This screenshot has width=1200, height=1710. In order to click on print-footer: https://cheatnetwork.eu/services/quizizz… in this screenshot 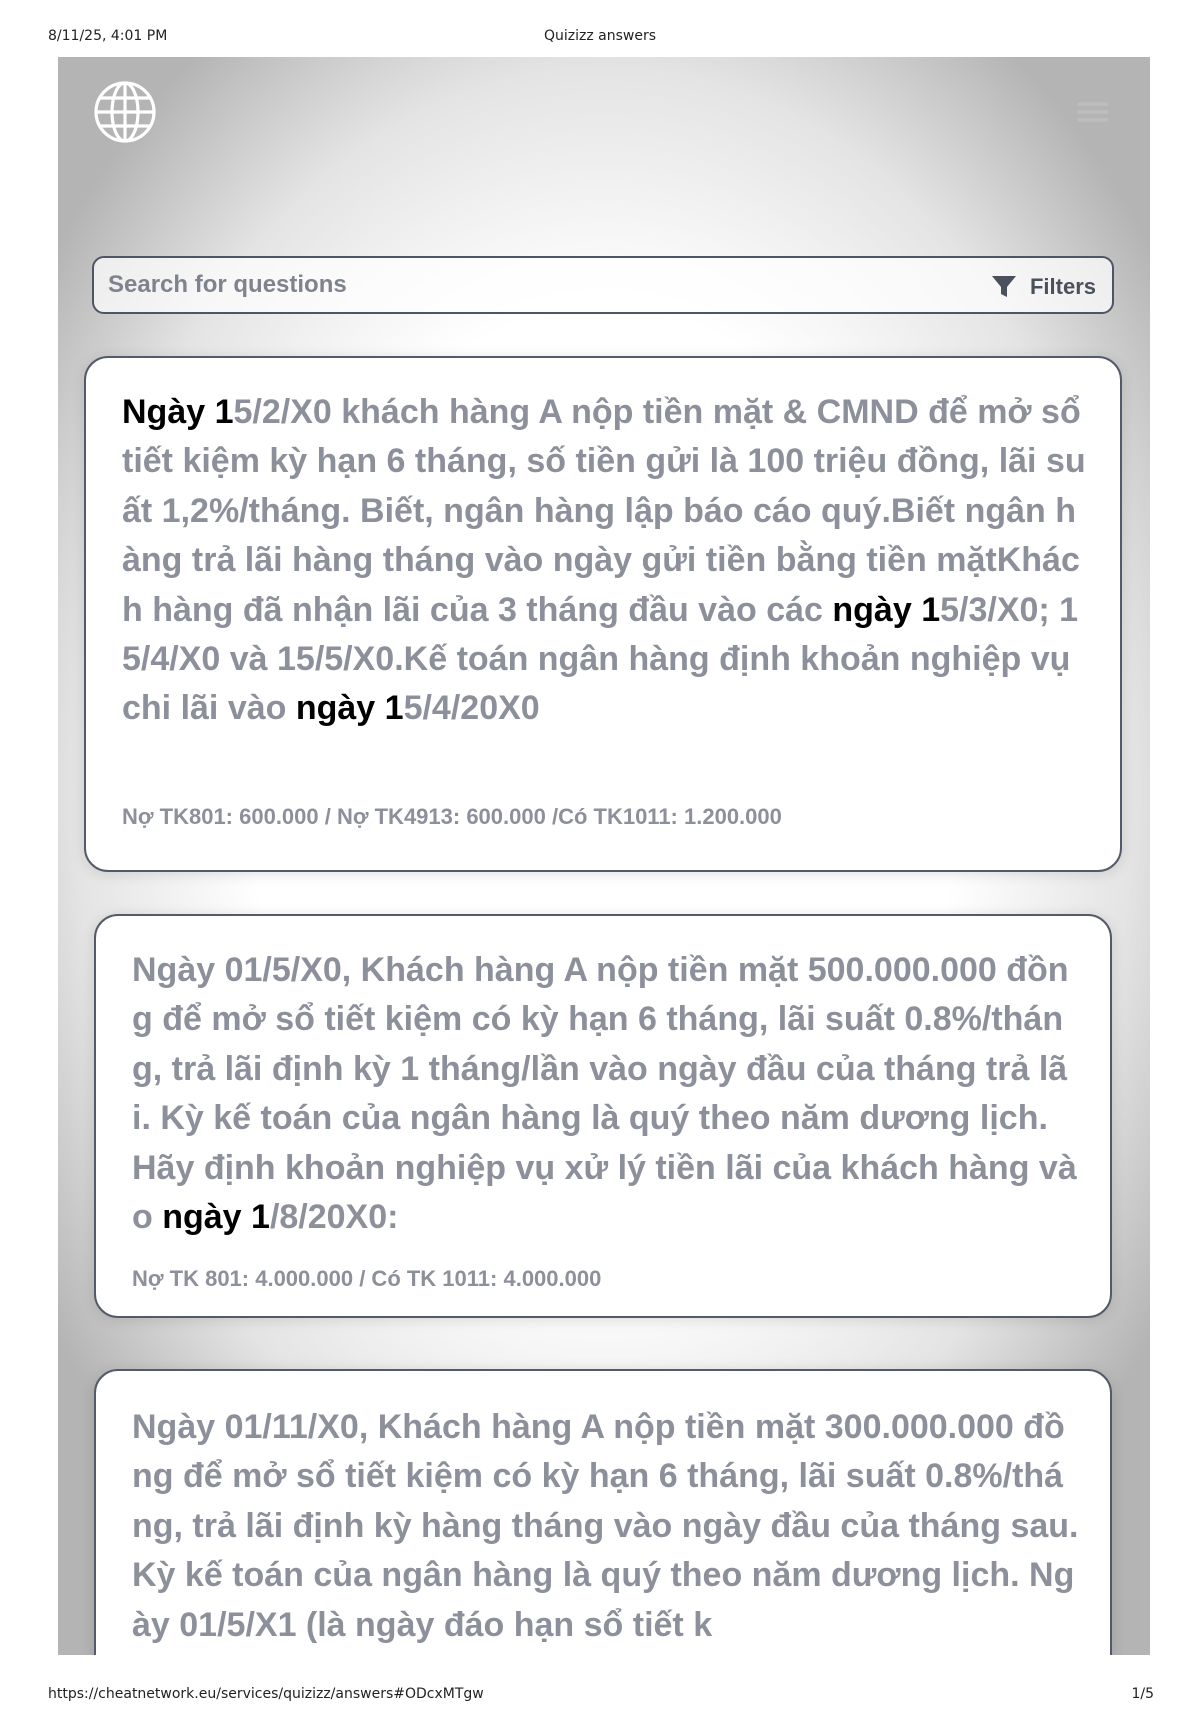, I will do `click(600, 1698)`.